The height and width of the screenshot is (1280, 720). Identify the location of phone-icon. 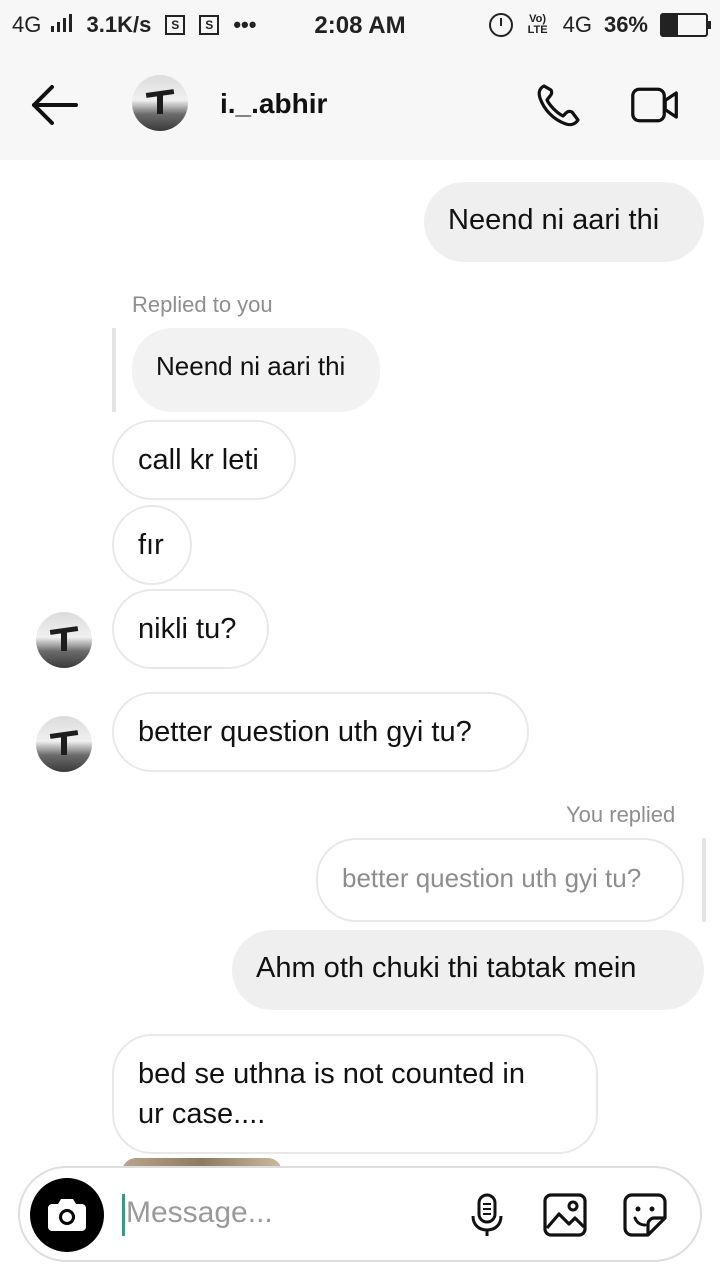
(557, 105).